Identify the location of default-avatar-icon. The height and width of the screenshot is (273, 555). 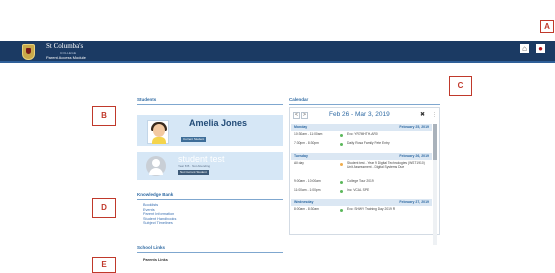
(156, 166).